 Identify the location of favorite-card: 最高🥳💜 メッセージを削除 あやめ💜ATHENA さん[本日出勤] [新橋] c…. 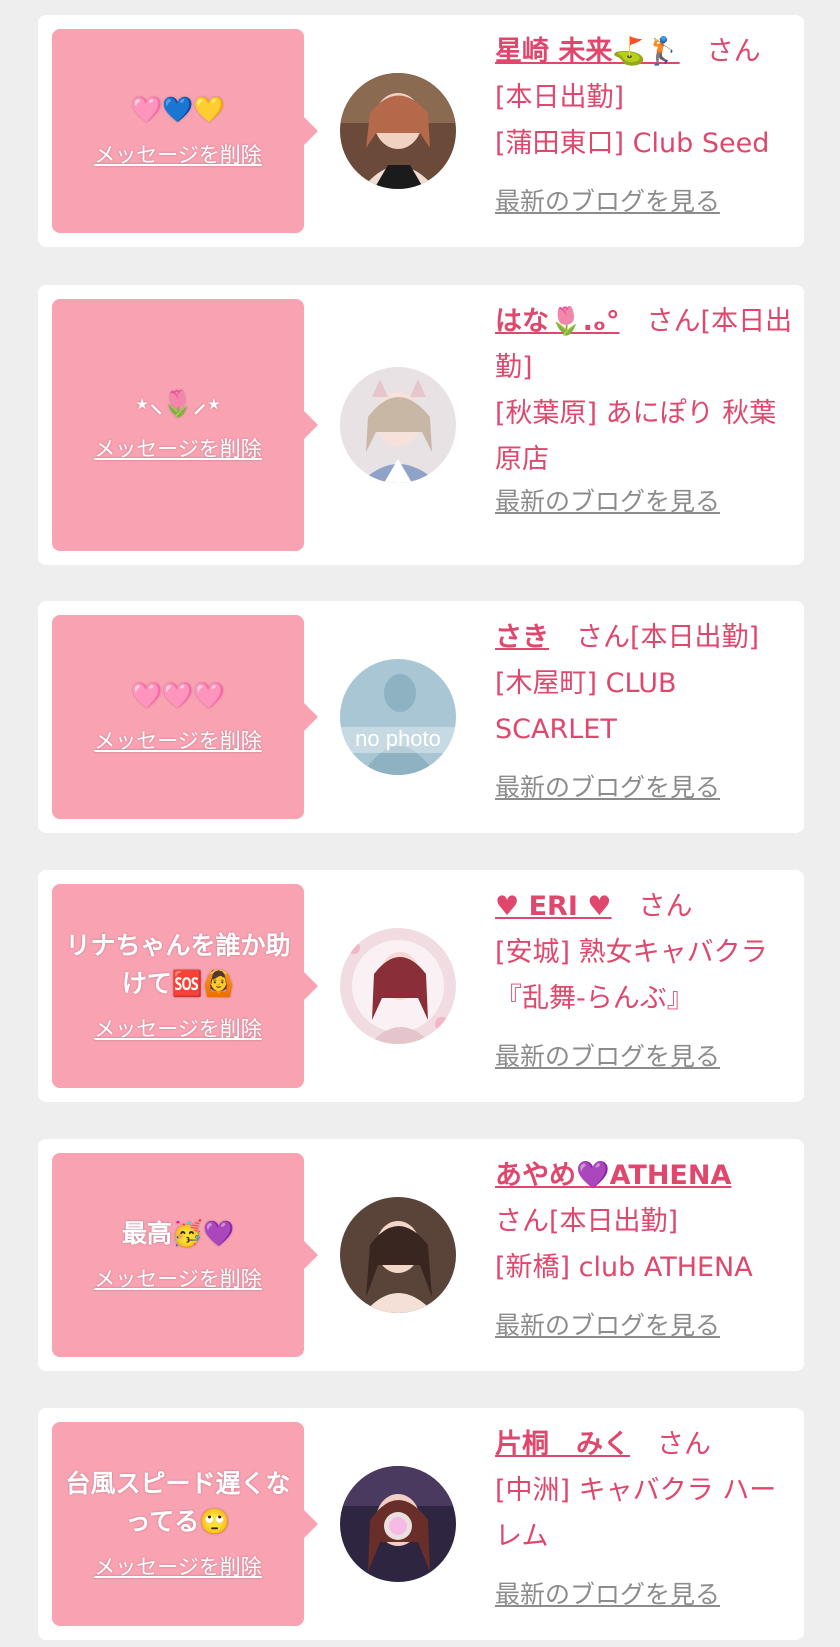
(421, 1255).